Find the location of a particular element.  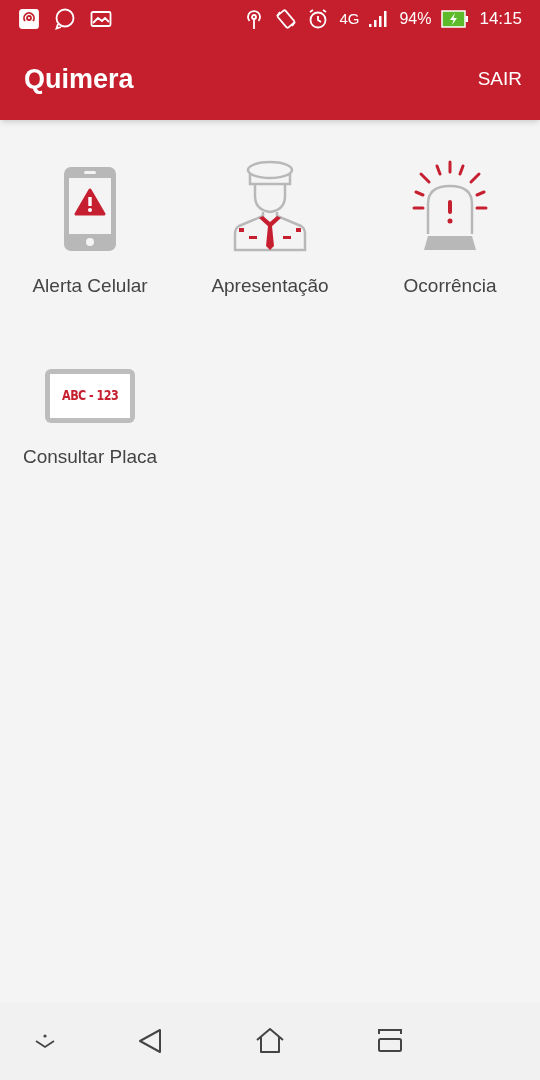

rotate-icon is located at coordinates (286, 19).